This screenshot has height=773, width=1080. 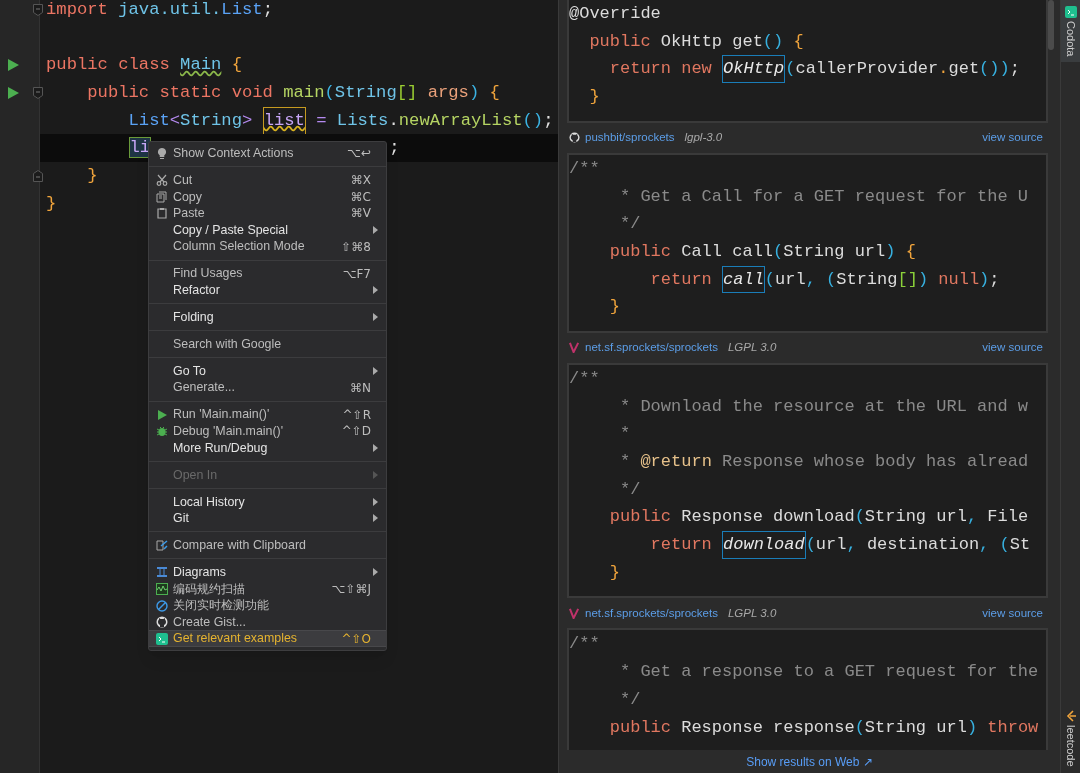 What do you see at coordinates (267, 387) in the screenshot?
I see `menu-item: Generate... ⌘N` at bounding box center [267, 387].